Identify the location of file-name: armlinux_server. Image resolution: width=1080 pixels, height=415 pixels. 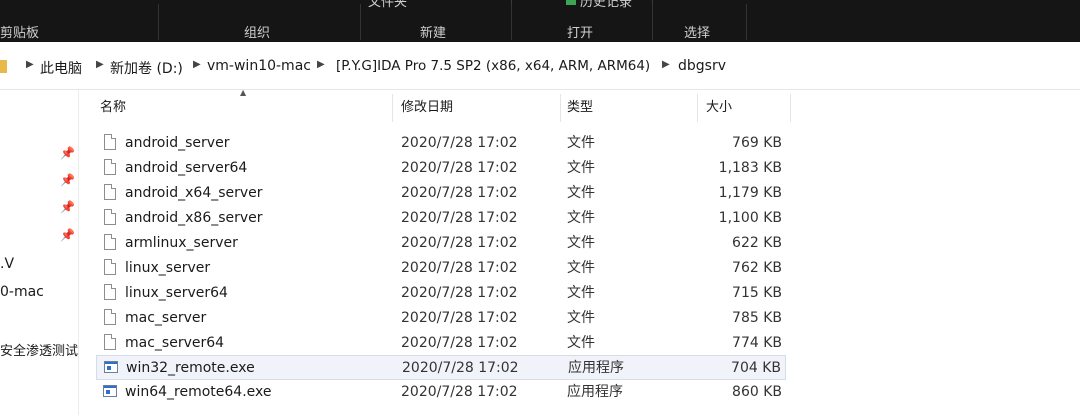
(181, 243).